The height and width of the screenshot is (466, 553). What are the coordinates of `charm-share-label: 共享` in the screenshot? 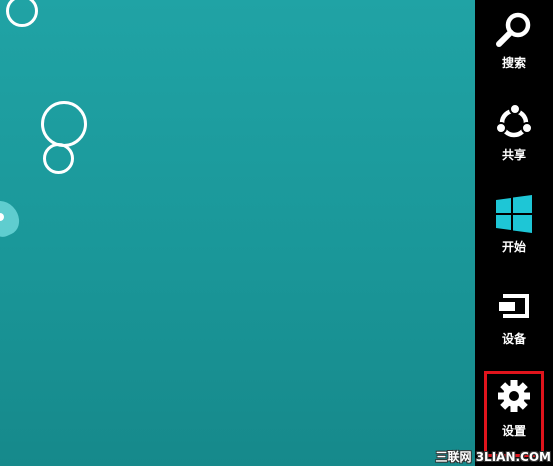 It's located at (513, 155).